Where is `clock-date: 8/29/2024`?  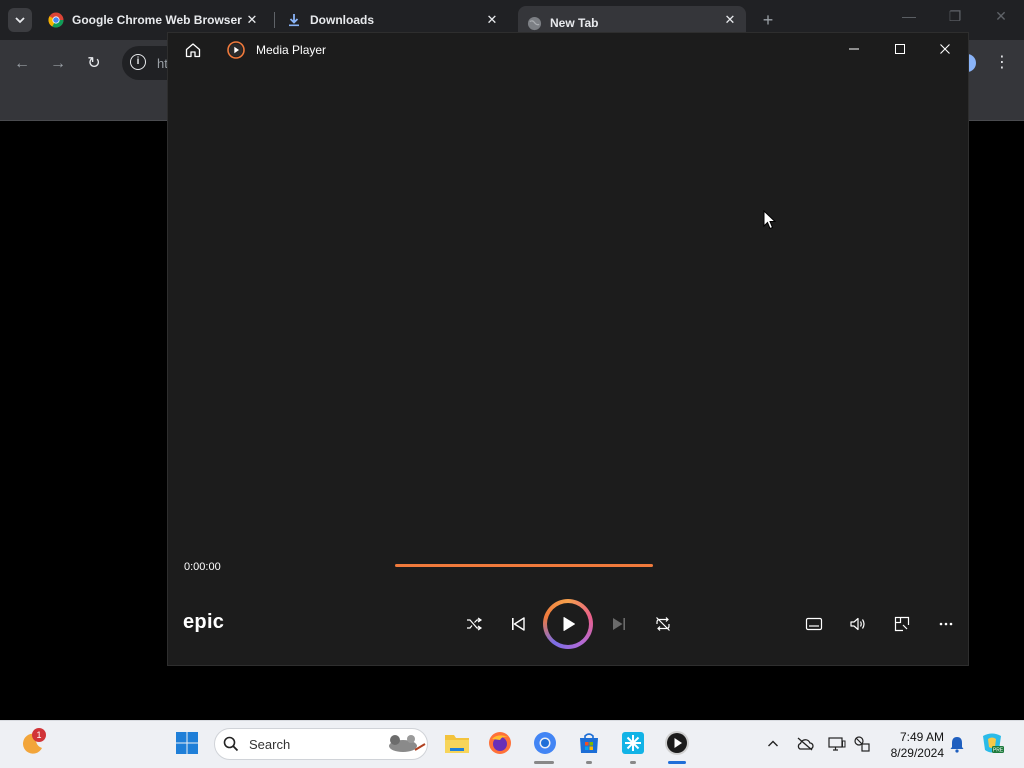 clock-date: 8/29/2024 is located at coordinates (917, 753).